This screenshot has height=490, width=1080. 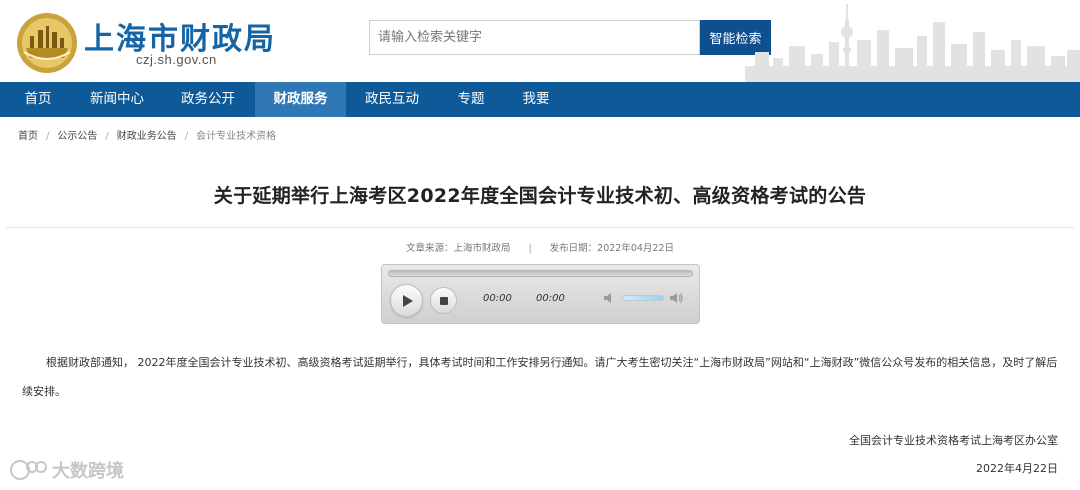 What do you see at coordinates (540, 273) in the screenshot?
I see `audio-progress-bar` at bounding box center [540, 273].